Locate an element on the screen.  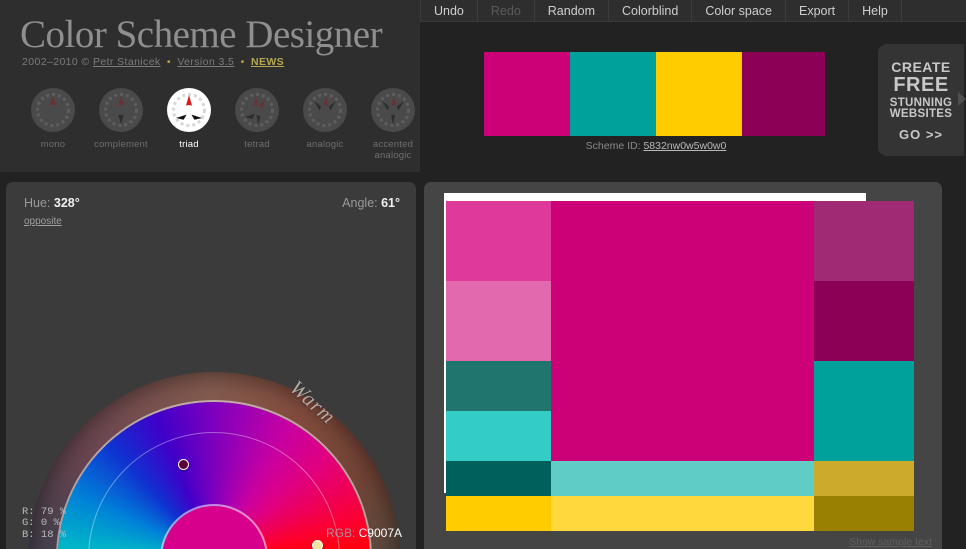
dial-analogic-icon is located at coordinates (325, 110).